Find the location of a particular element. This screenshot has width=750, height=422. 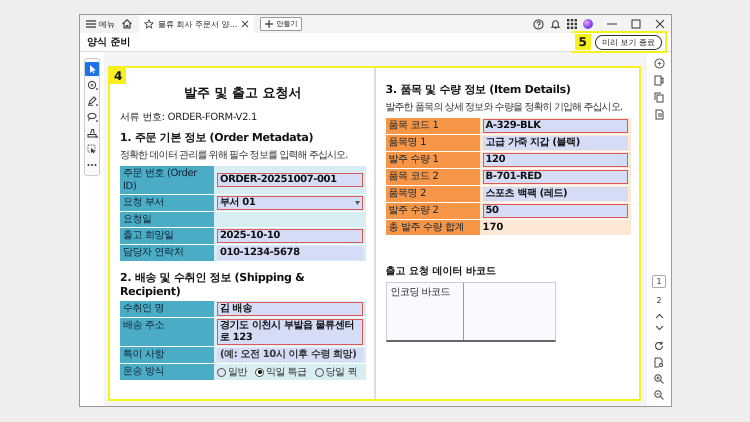

table-cell: 인코딩 바코드 is located at coordinates (425, 311).